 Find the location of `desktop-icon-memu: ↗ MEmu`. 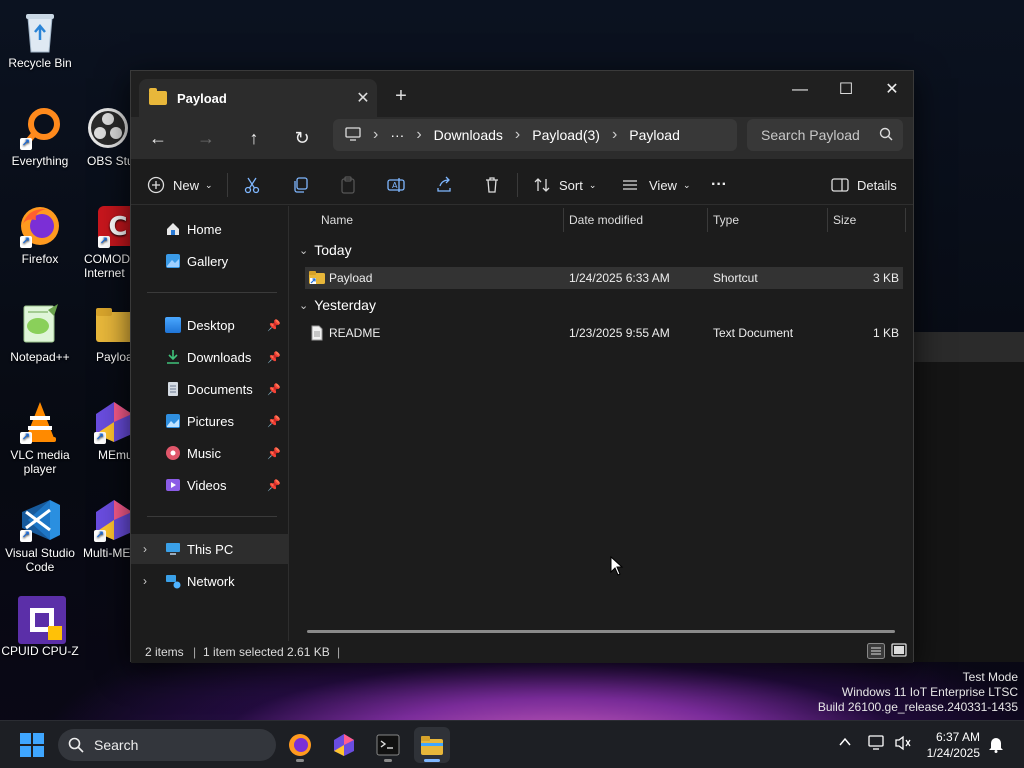

desktop-icon-memu: ↗ MEmu is located at coordinates (104, 431).